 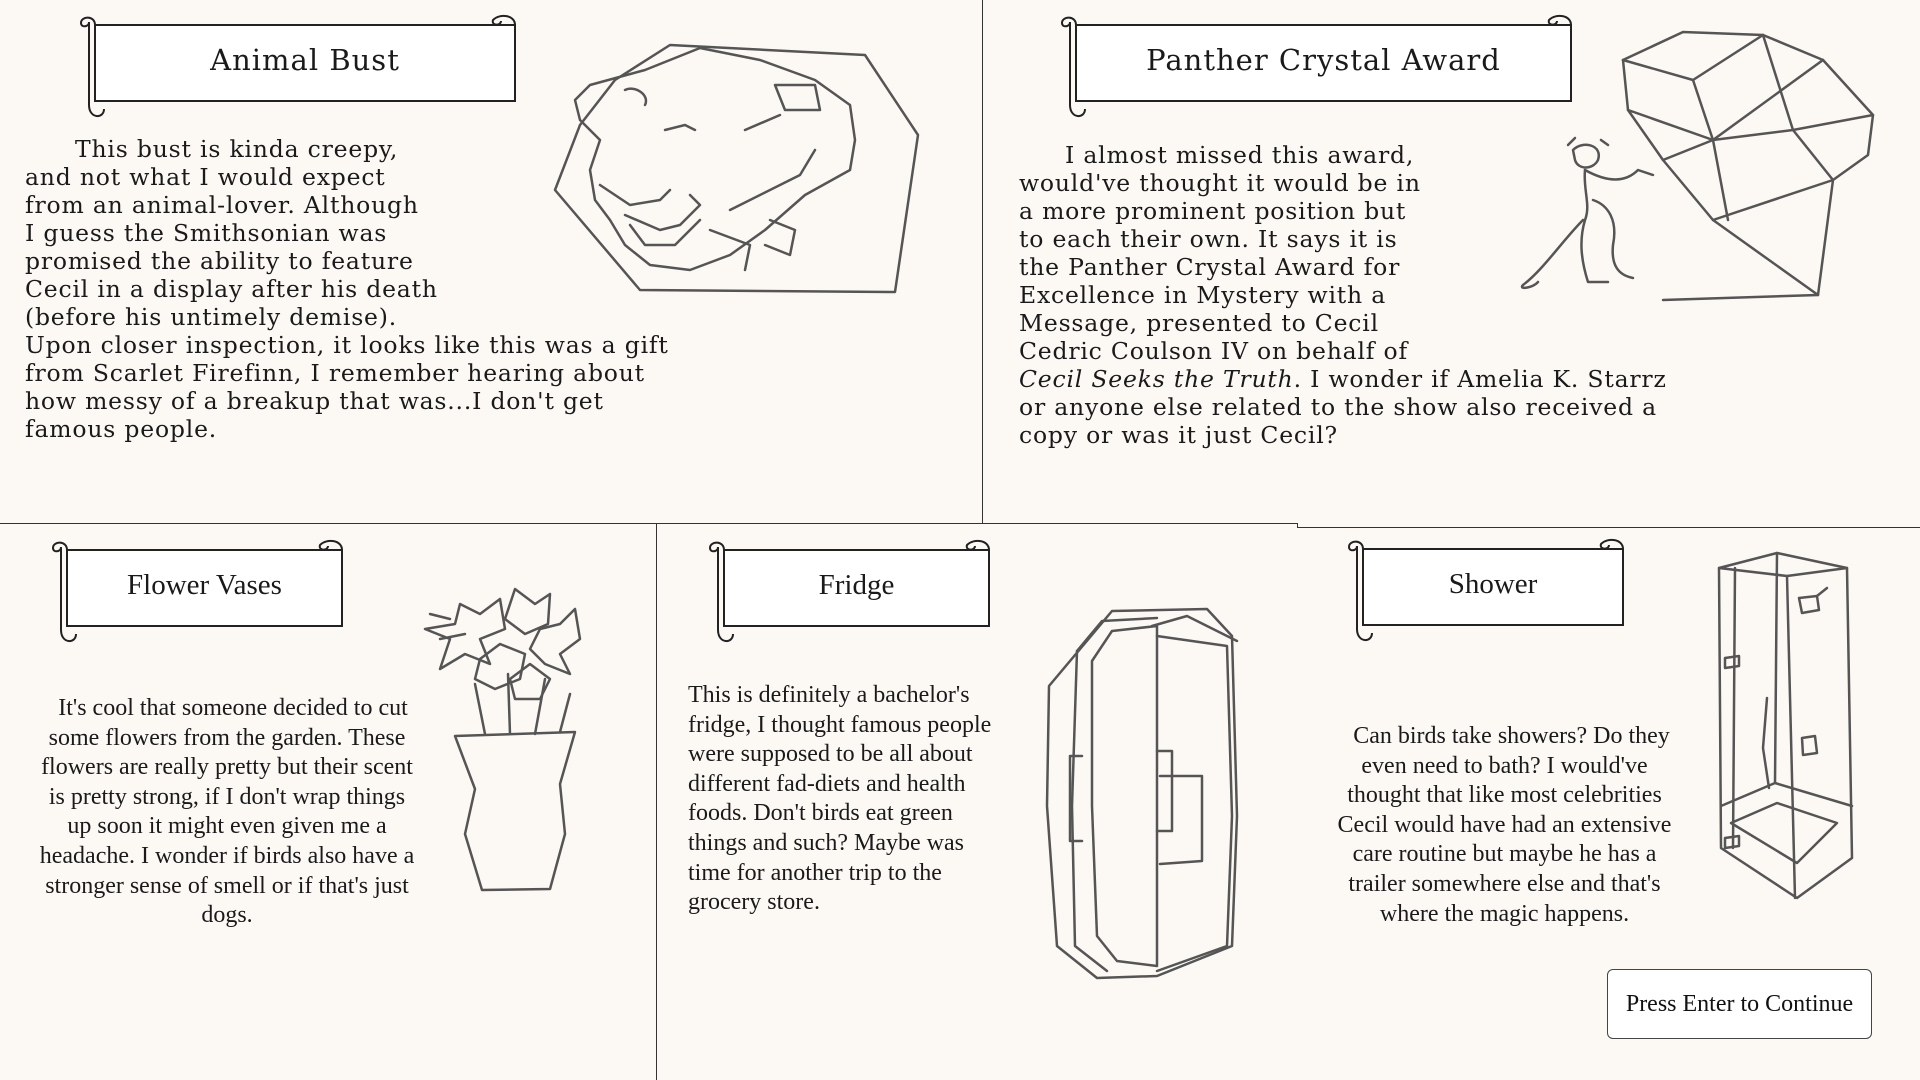 I want to click on panther-award-title: Panther Crystal Award, so click(x=1323, y=60).